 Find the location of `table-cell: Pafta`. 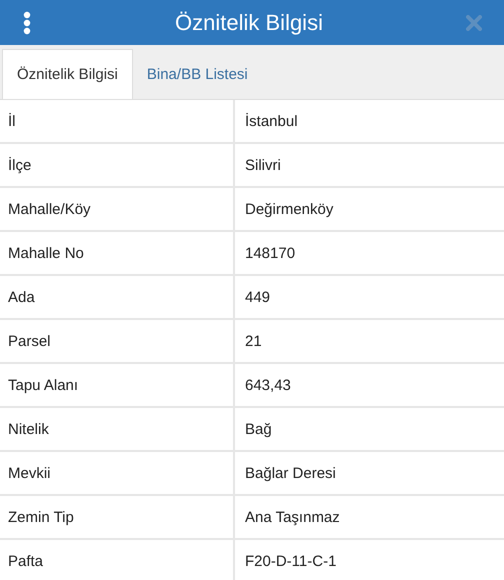

table-cell: Pafta is located at coordinates (117, 560).